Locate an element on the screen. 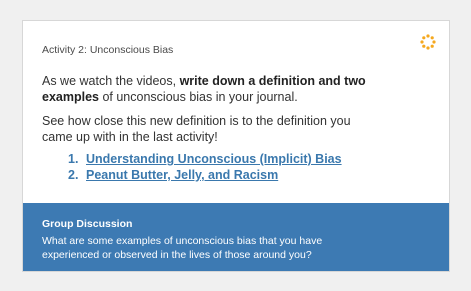  loading-spinner-icon is located at coordinates (428, 42).